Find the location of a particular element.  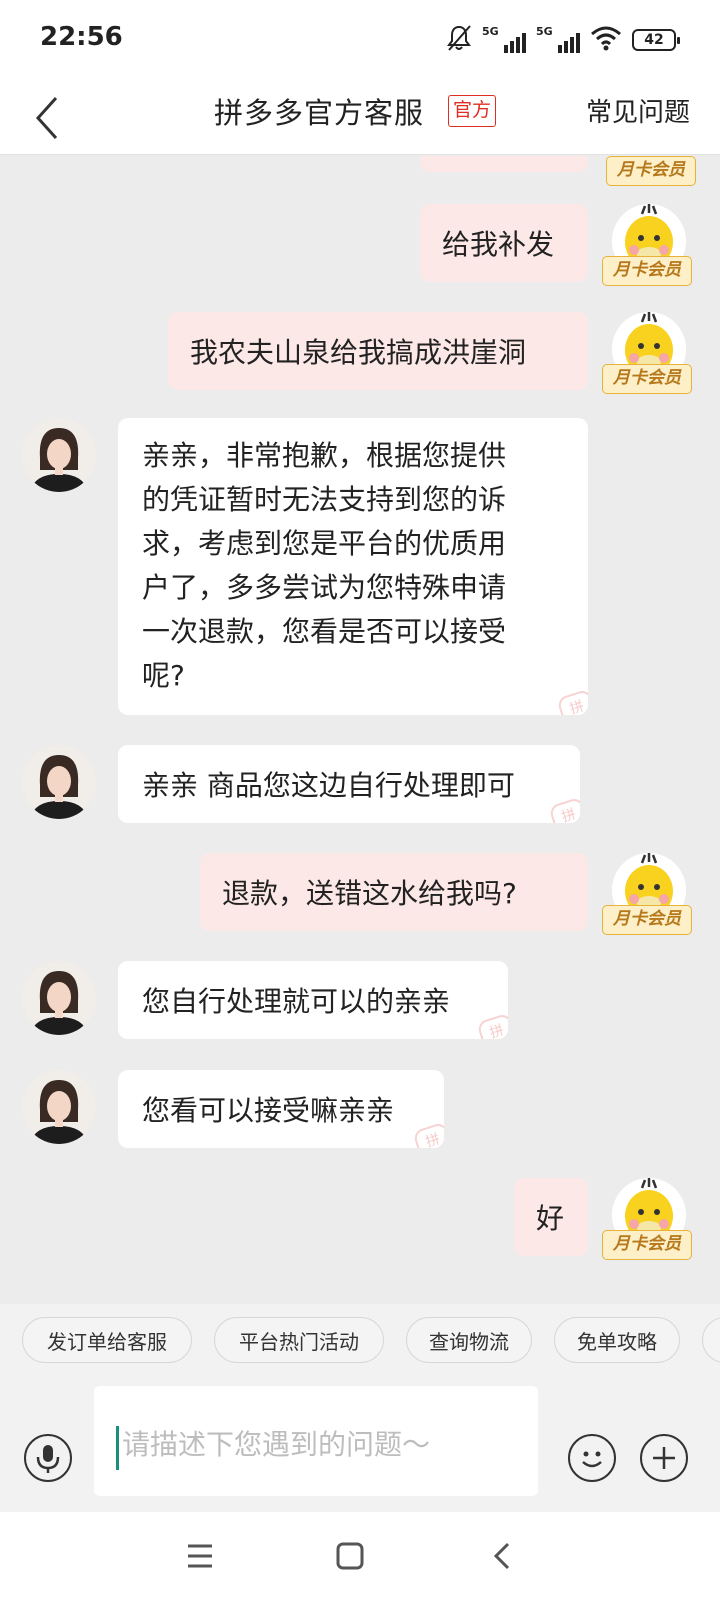

message-text: 您自行处理就可以的亲亲 is located at coordinates (296, 1001).